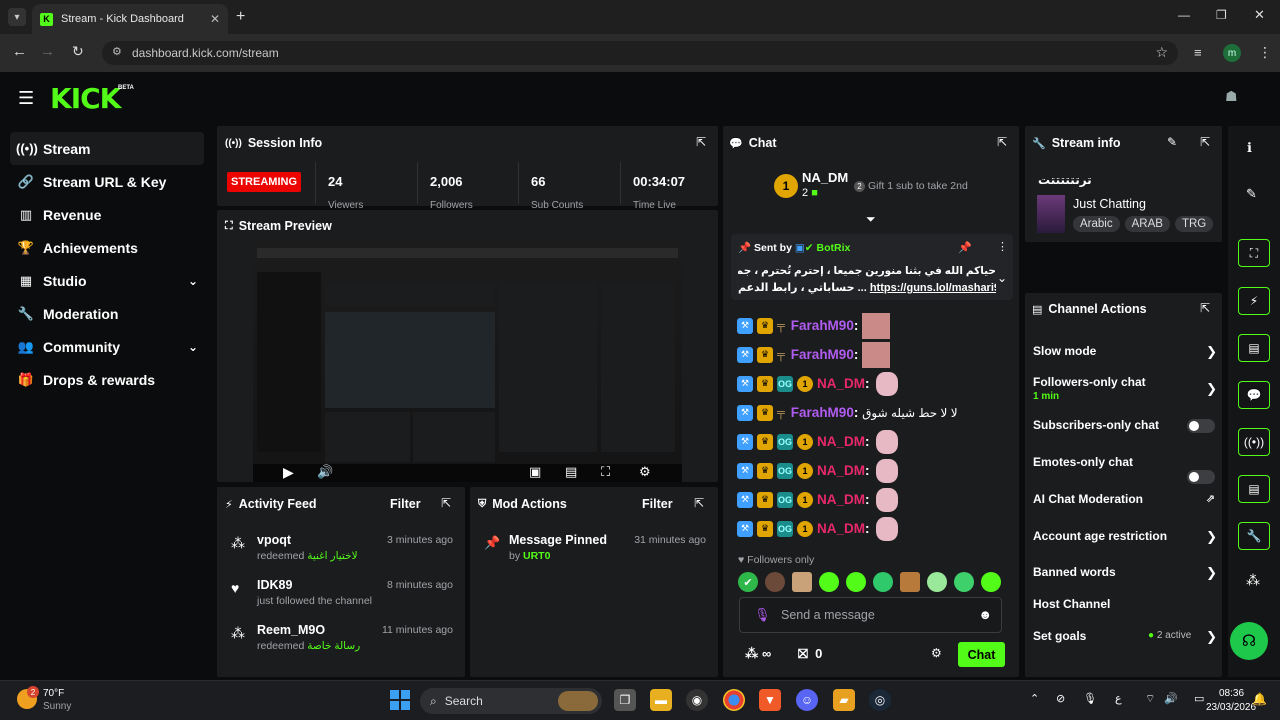 This screenshot has width=1280, height=720. What do you see at coordinates (1090, 698) in the screenshot?
I see `microphone-icon: 🎙` at bounding box center [1090, 698].